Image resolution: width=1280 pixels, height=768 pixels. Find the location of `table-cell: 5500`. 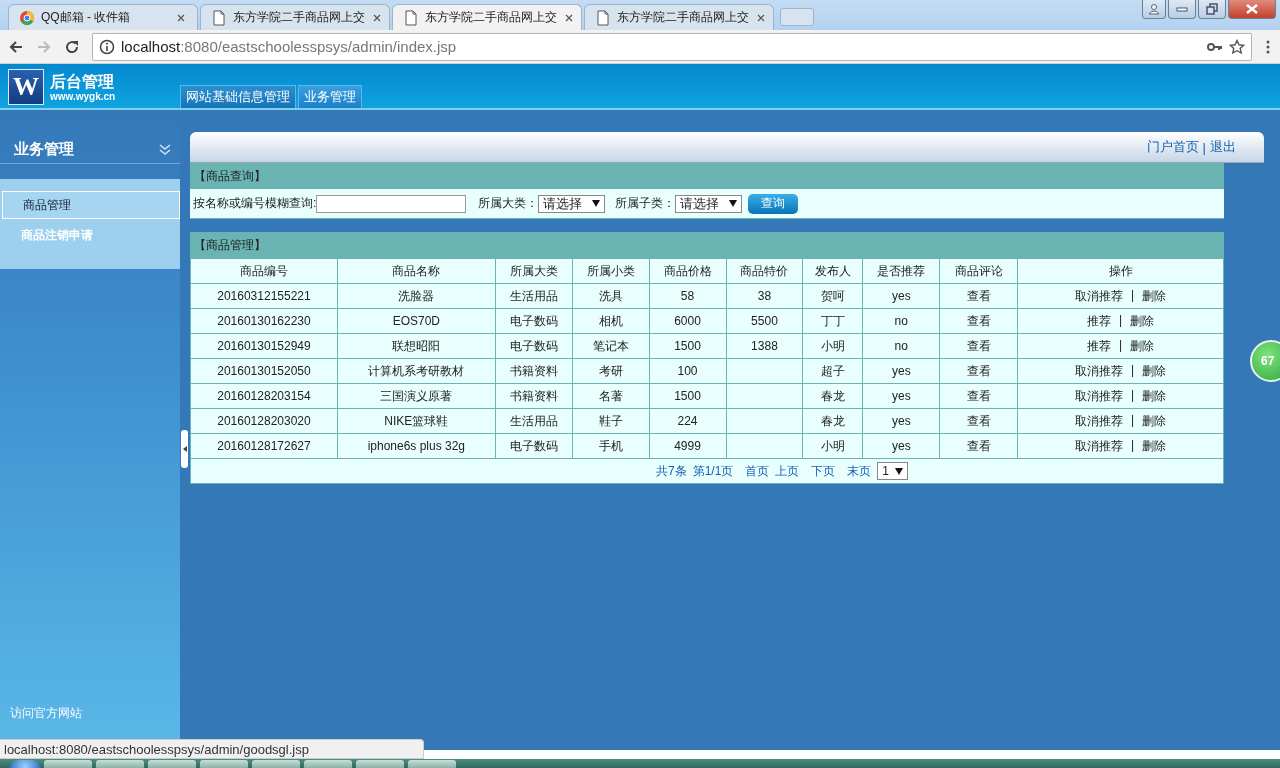

table-cell: 5500 is located at coordinates (764, 321).